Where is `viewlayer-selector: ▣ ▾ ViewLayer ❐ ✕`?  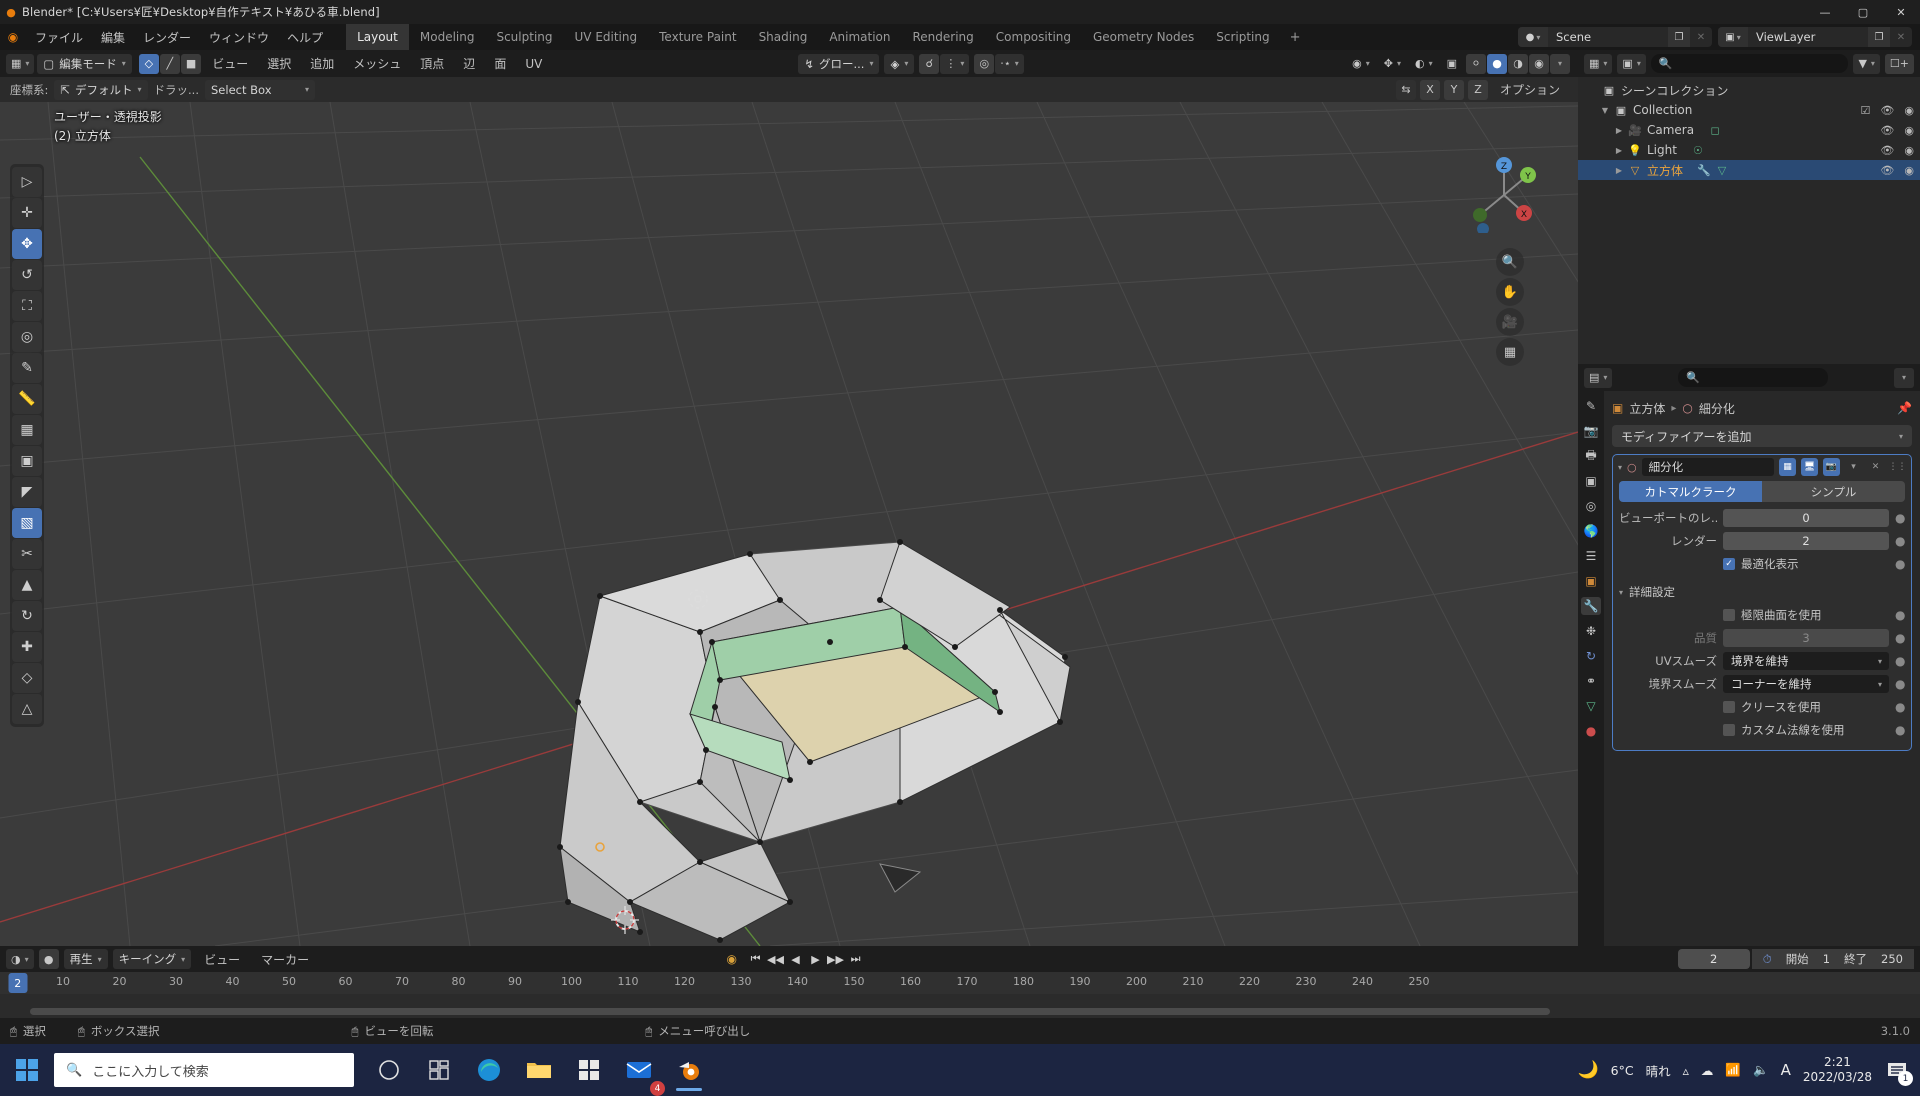 viewlayer-selector: ▣ ▾ ViewLayer ❐ ✕ is located at coordinates (1815, 37).